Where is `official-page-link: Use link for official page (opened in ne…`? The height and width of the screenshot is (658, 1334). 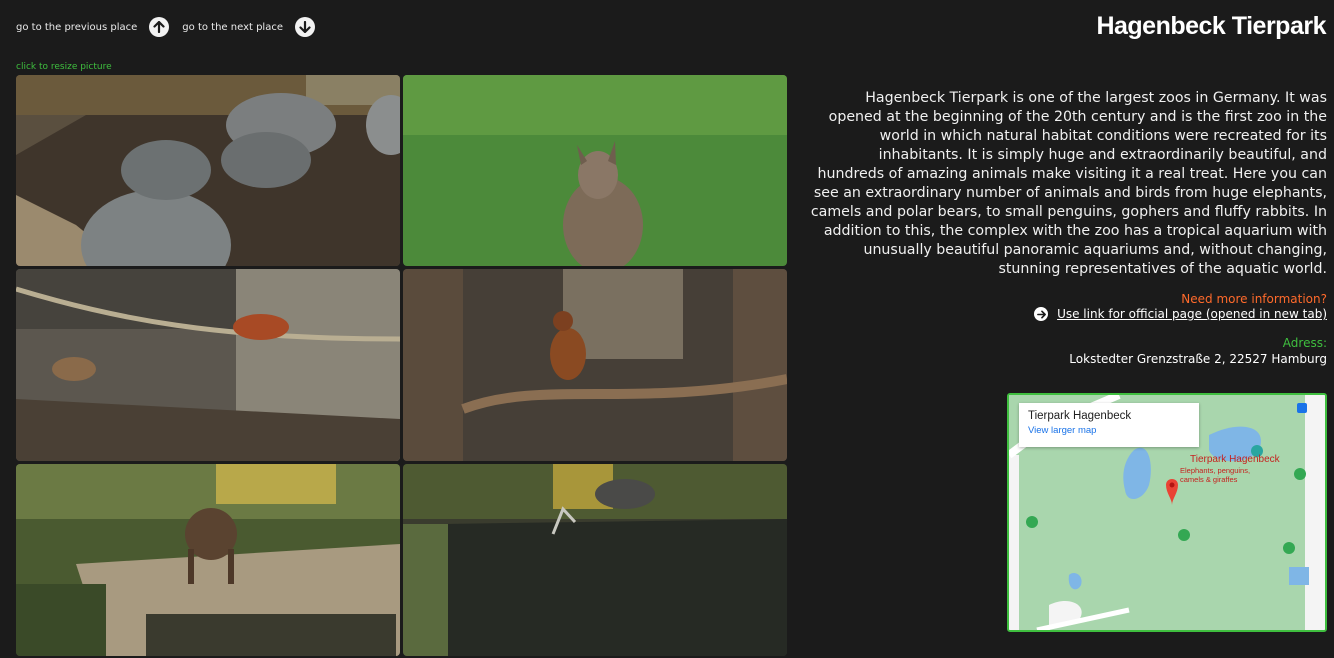
official-page-link: Use link for official page (opened in ne… is located at coordinates (1180, 314).